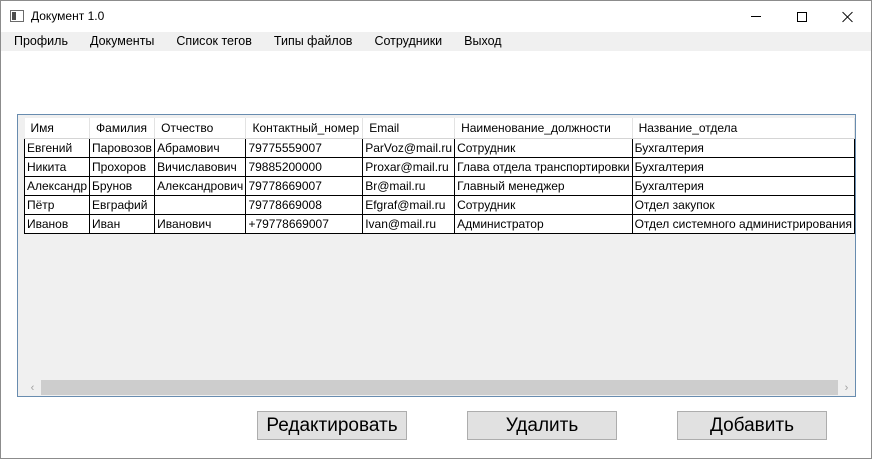 This screenshot has height=459, width=872. I want to click on table-cell: Прохоров, so click(122, 167).